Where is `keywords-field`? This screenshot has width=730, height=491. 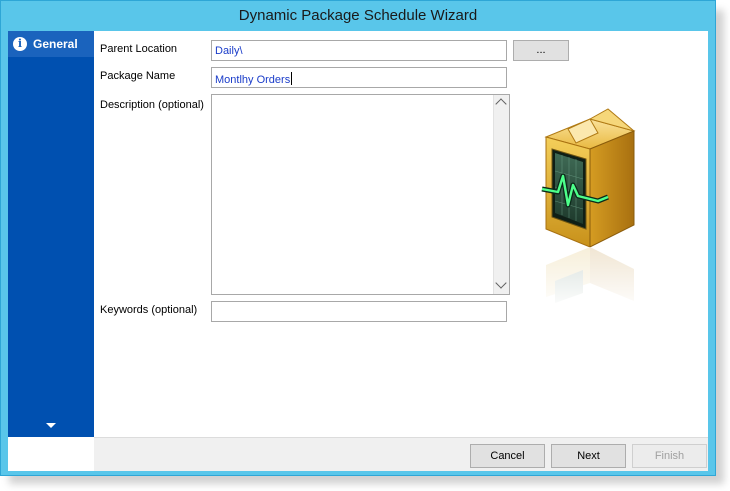 keywords-field is located at coordinates (359, 311).